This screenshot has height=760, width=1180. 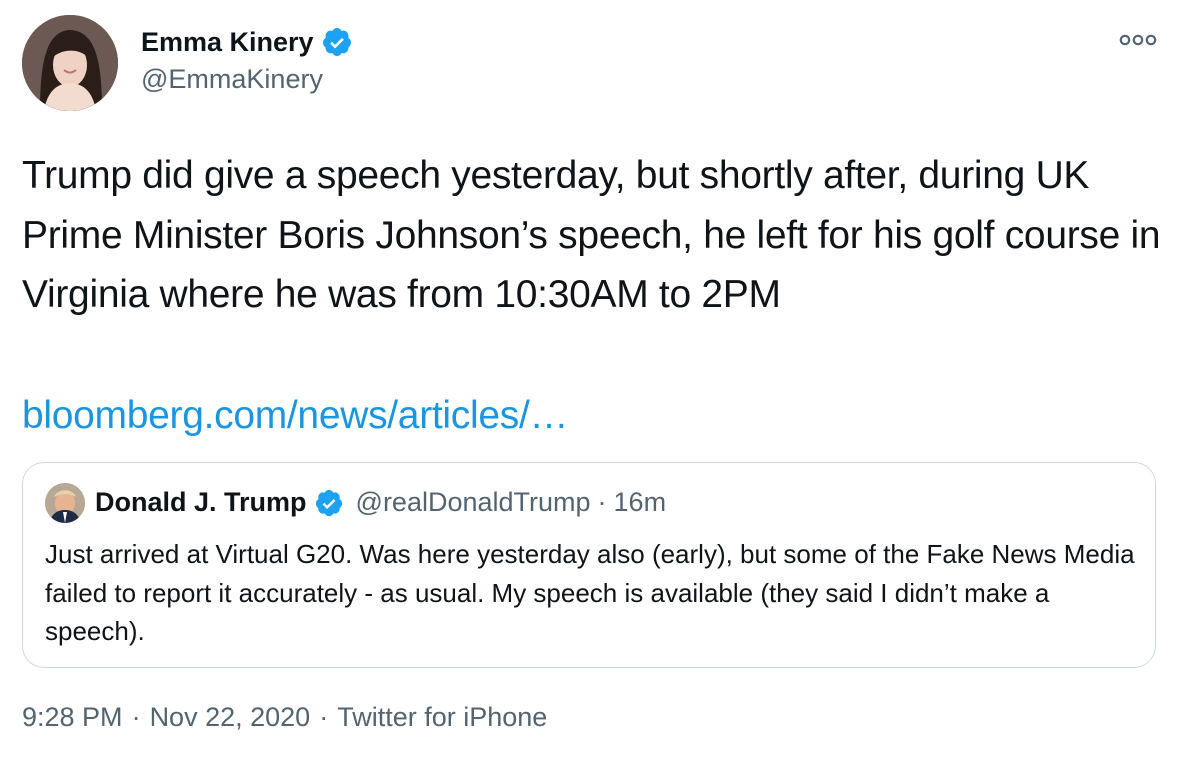 I want to click on quoted-author-name: Donald J. Trump, so click(x=201, y=502).